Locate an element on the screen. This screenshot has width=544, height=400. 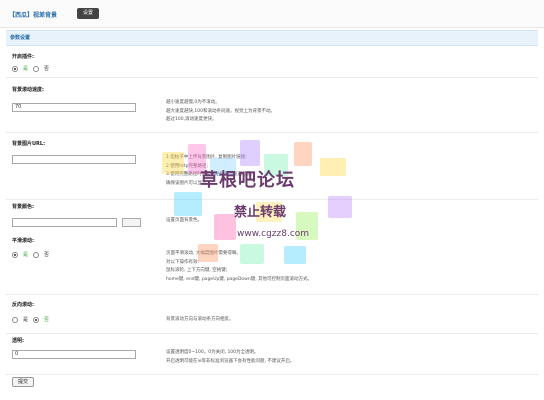
row-reverse: 反向滚动: 是 否 is located at coordinates (272, 314).